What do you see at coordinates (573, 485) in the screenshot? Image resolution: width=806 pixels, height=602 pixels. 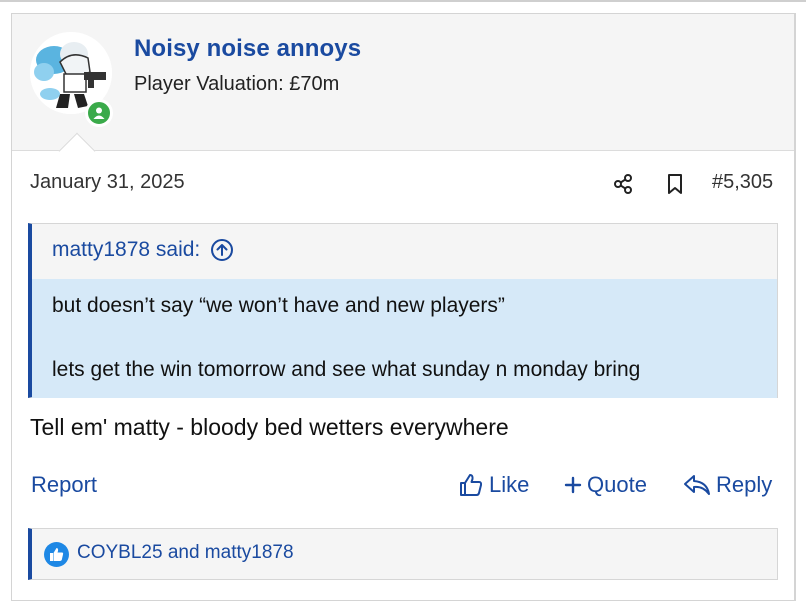 I see `plus-icon` at bounding box center [573, 485].